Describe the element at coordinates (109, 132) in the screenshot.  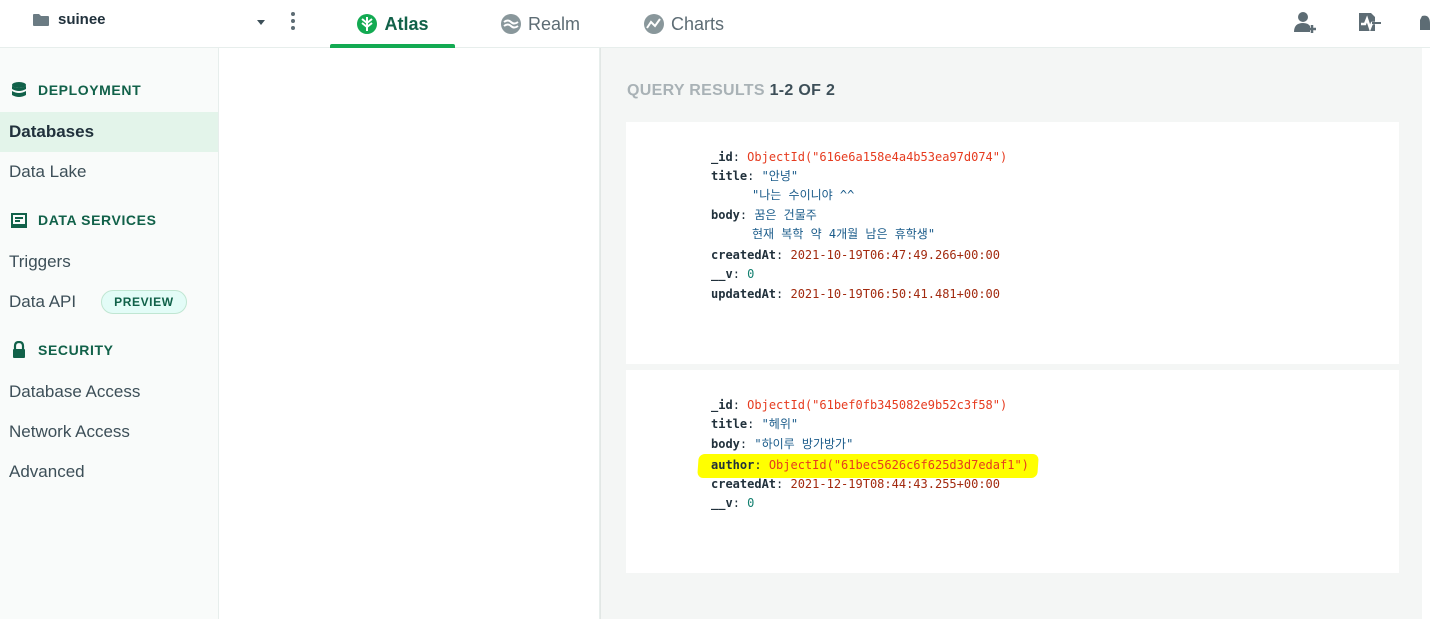
I see `sidebar-item-databases: Databases` at that location.